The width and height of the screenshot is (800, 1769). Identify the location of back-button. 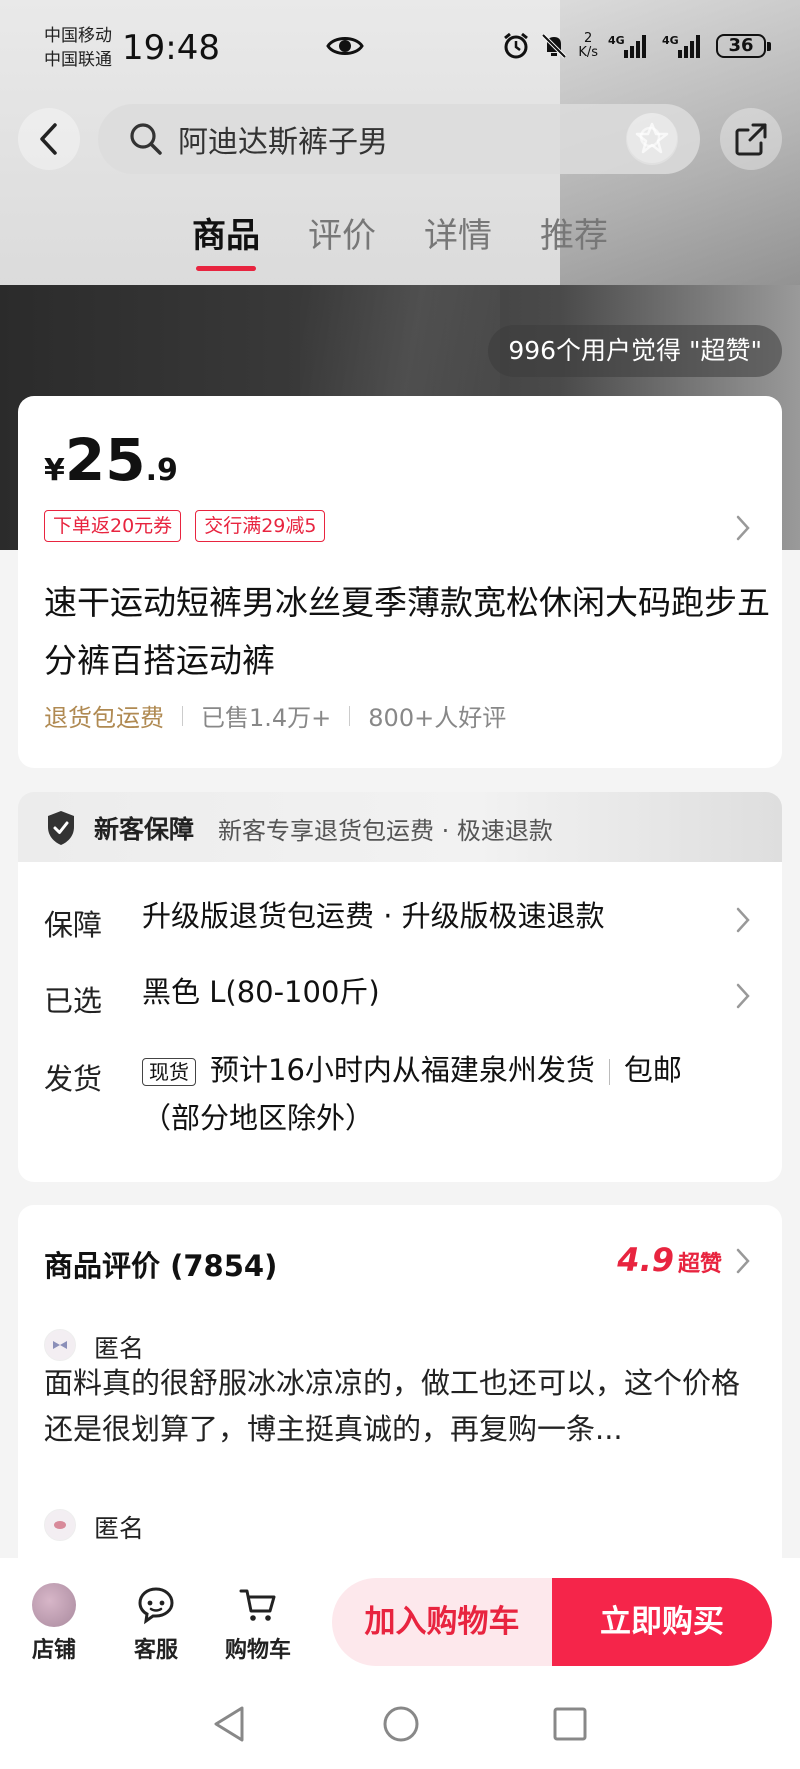
(49, 139).